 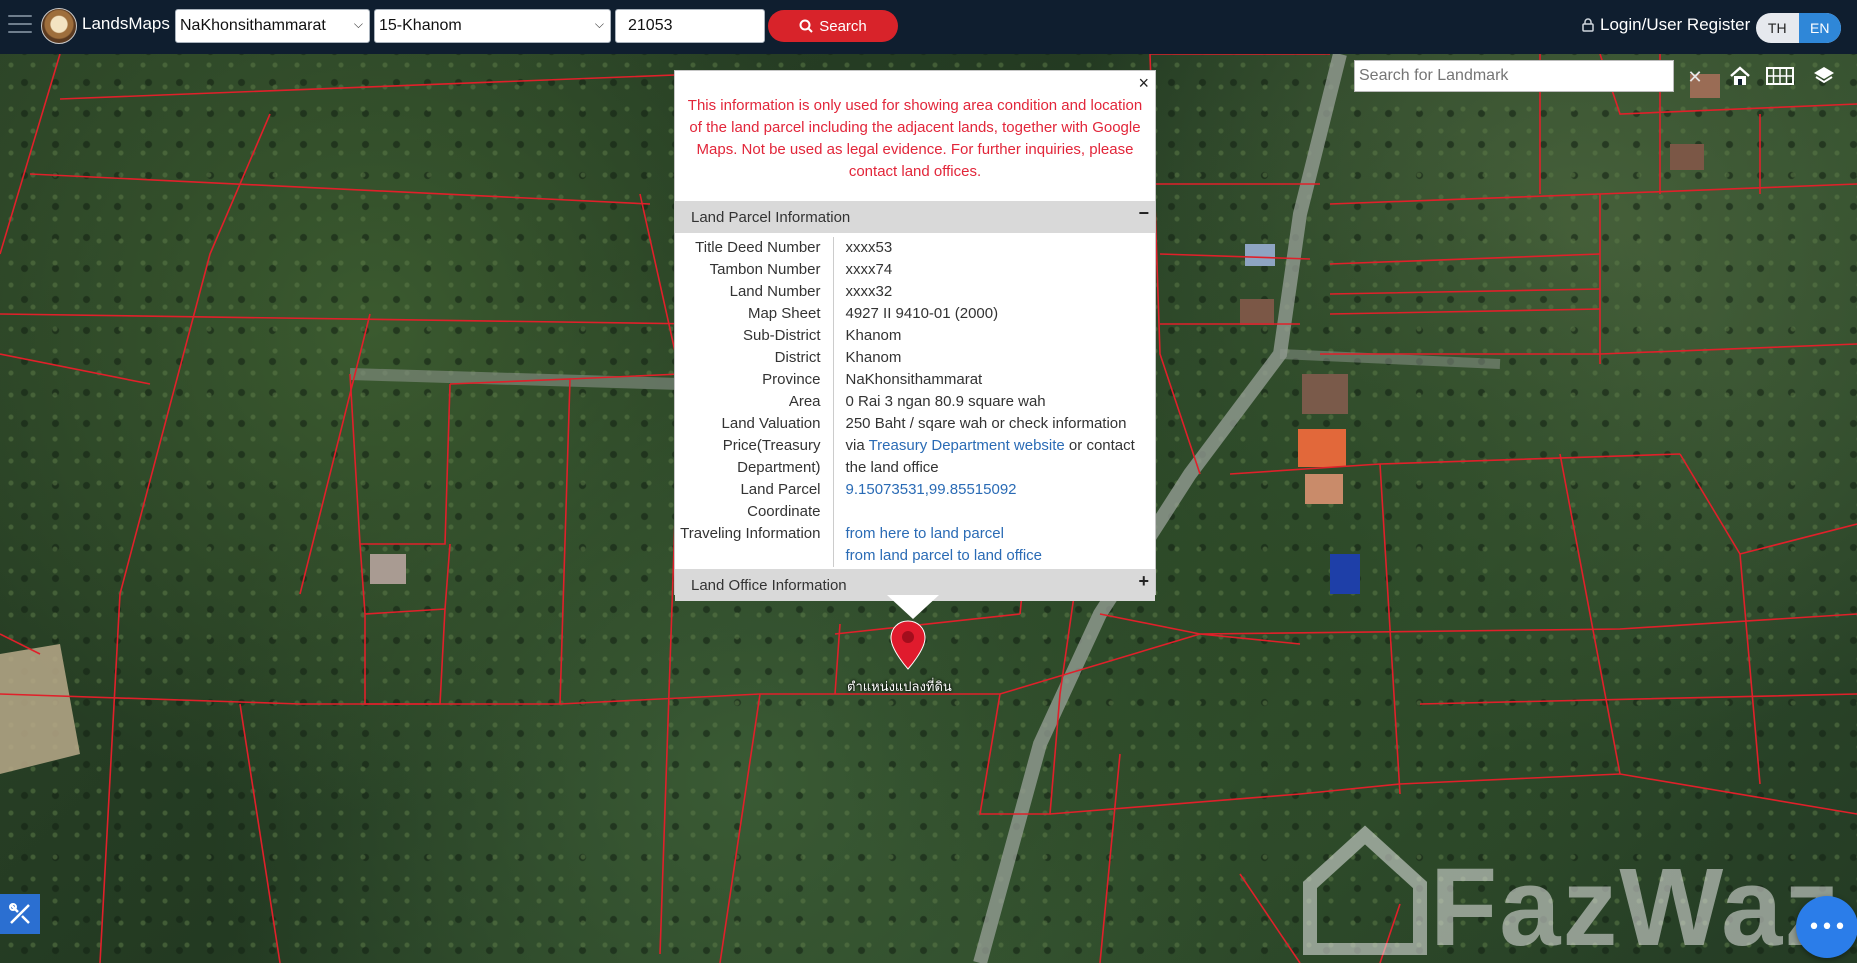 I want to click on expand-icon: +, so click(x=1143, y=581).